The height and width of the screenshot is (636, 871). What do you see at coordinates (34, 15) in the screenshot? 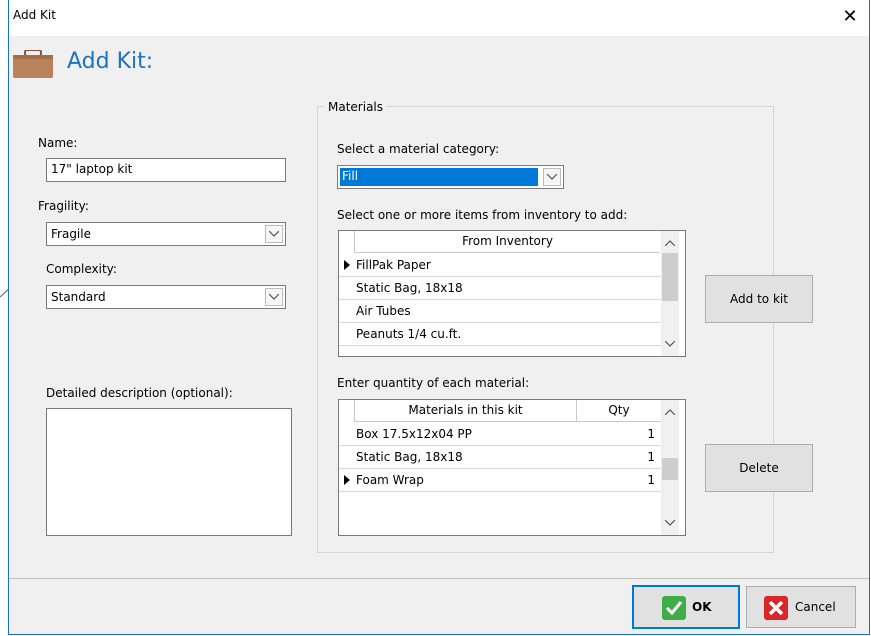
I see `window-title: Add Kit` at bounding box center [34, 15].